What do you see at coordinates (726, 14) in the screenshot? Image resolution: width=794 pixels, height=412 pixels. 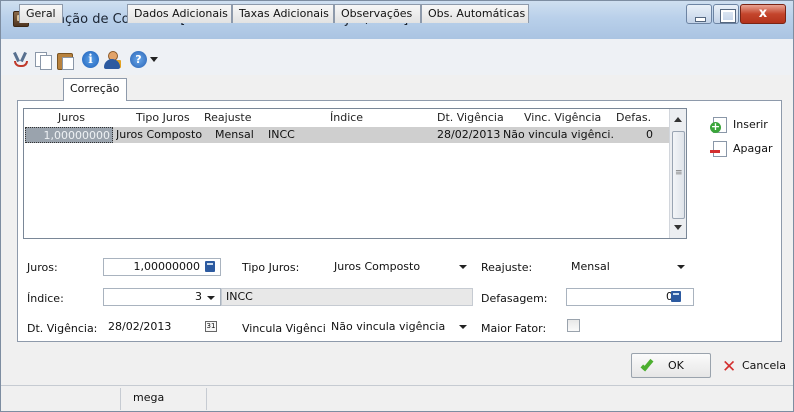 I see `maximize-button` at bounding box center [726, 14].